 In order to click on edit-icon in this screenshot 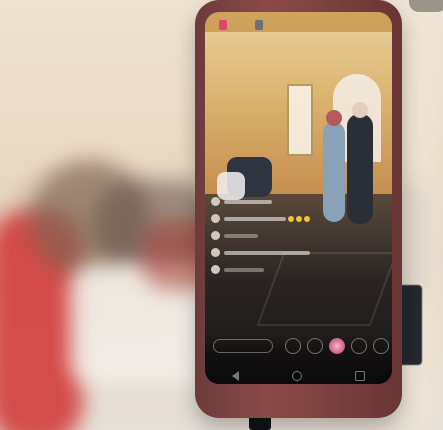, I will do `click(359, 346)`.